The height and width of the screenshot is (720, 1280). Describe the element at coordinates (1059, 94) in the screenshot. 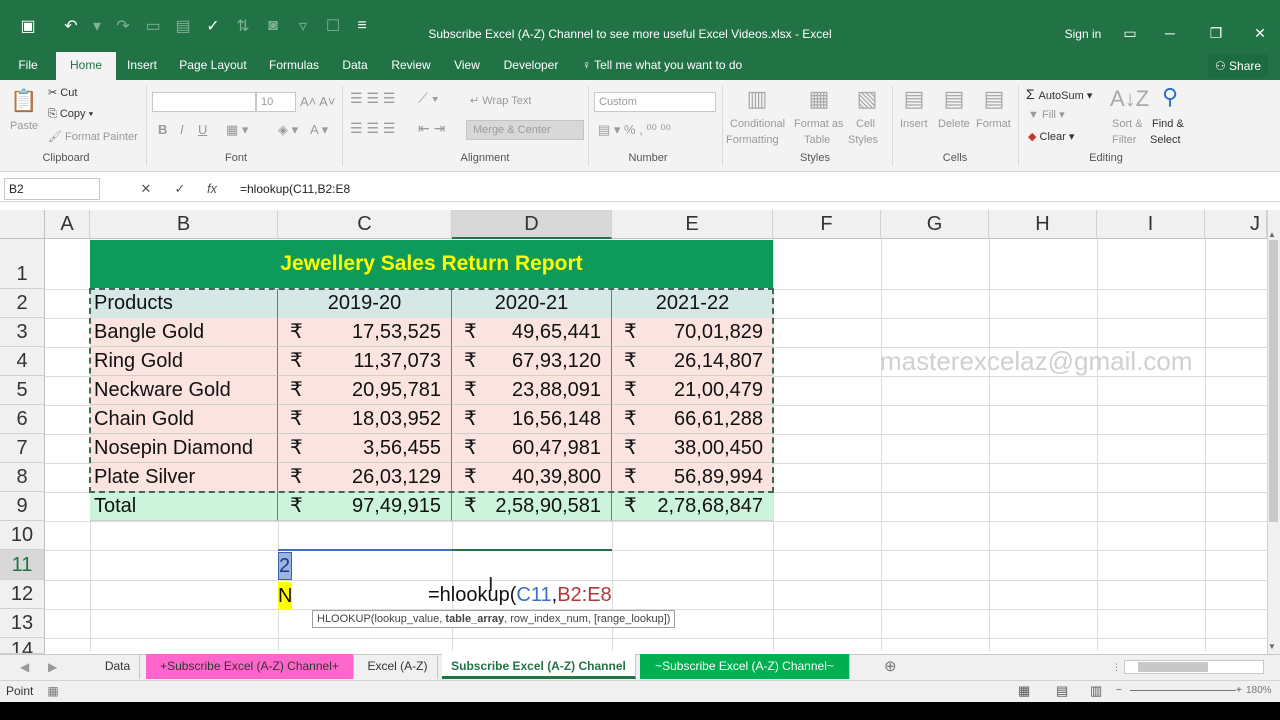

I see `autosum-button: Σ AutoSum ▾` at that location.